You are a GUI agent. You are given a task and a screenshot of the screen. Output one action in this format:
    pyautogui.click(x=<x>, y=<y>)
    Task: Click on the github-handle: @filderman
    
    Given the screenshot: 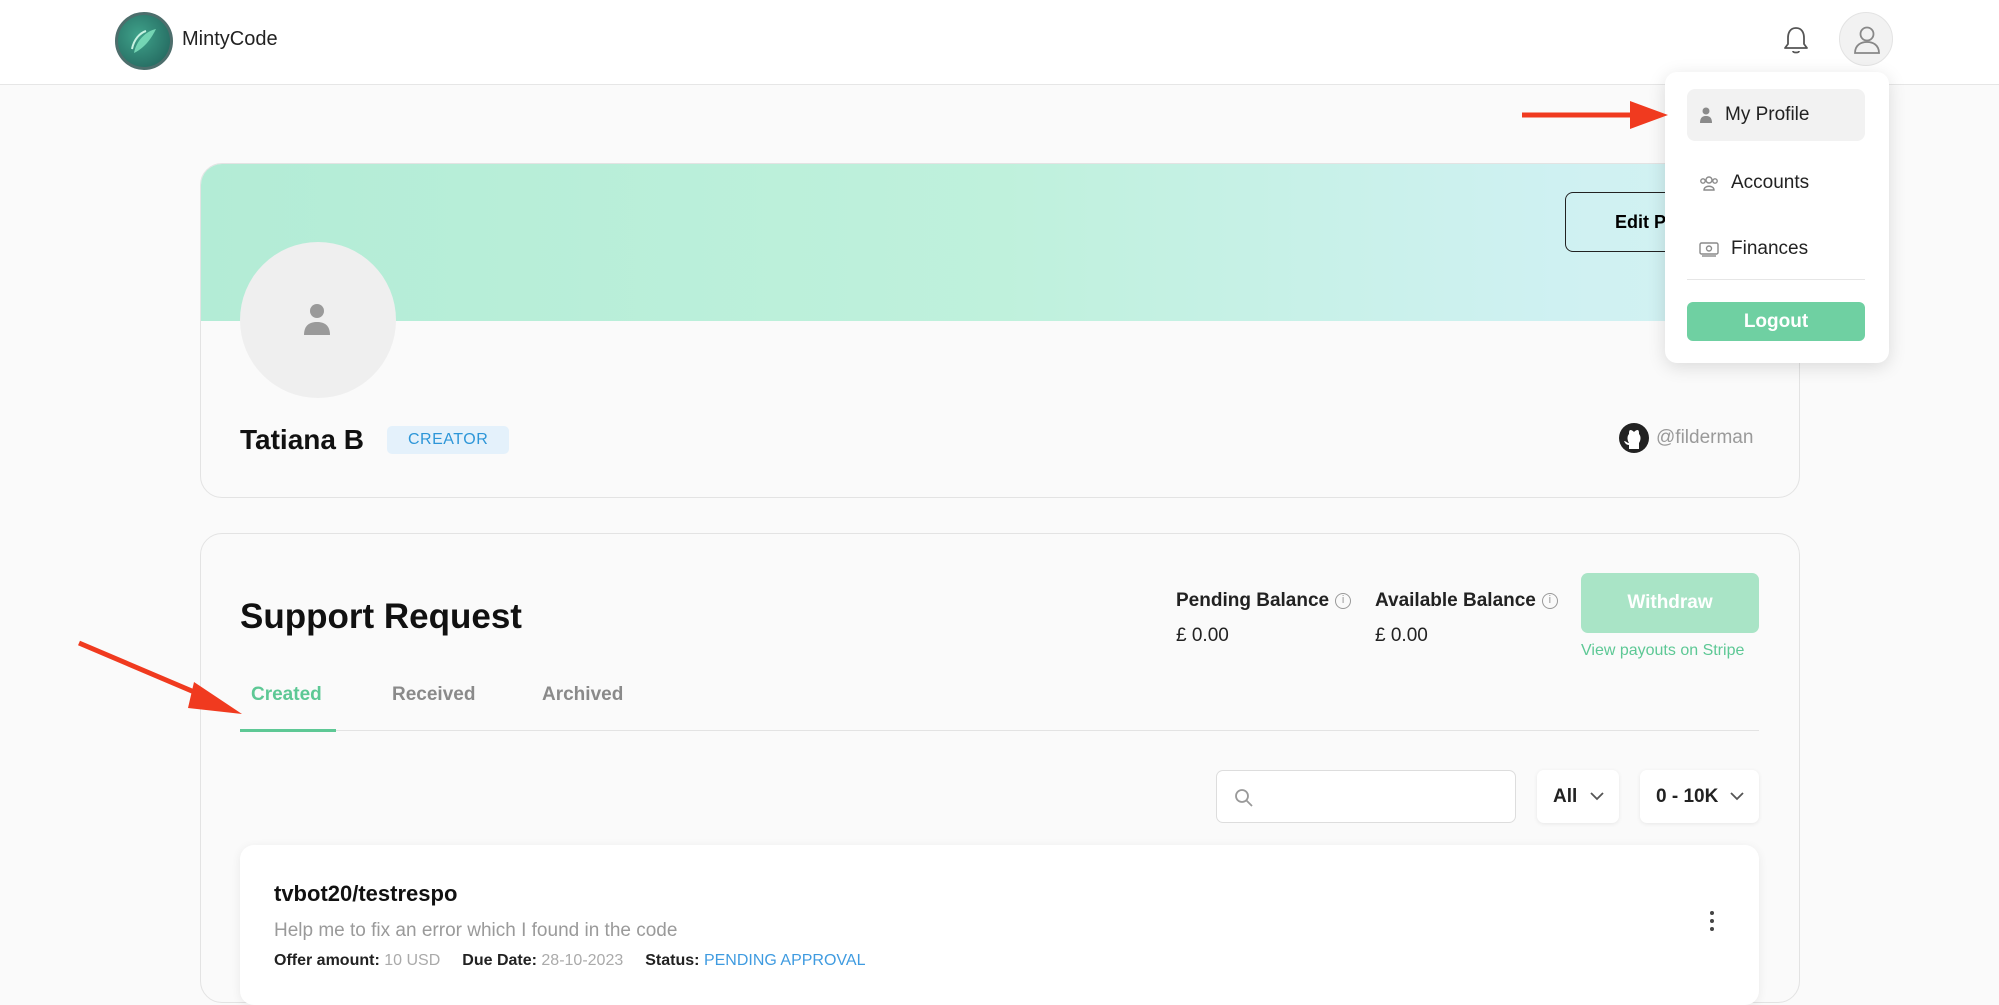 What is the action you would take?
    pyautogui.click(x=1705, y=437)
    